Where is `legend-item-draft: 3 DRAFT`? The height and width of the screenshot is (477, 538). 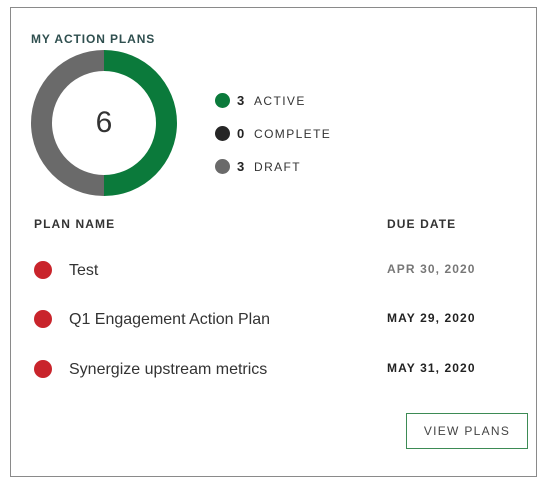 legend-item-draft: 3 DRAFT is located at coordinates (273, 166).